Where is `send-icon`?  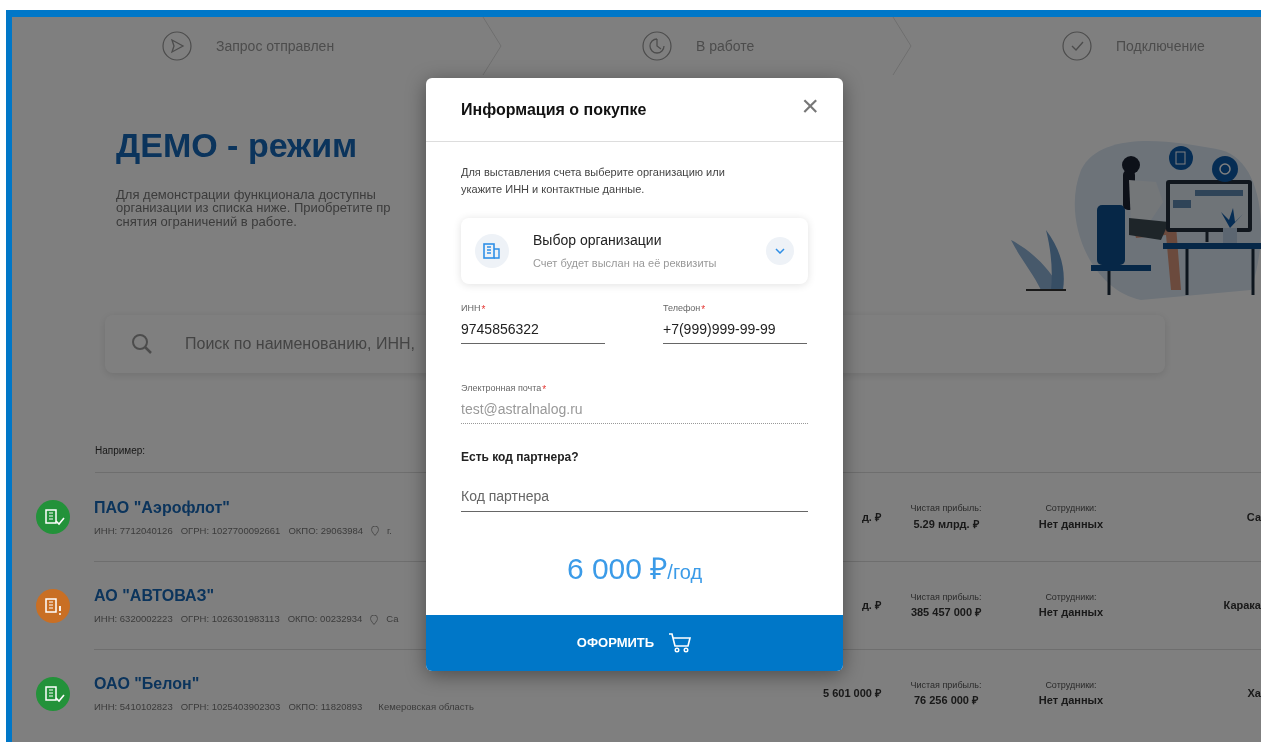 send-icon is located at coordinates (177, 46).